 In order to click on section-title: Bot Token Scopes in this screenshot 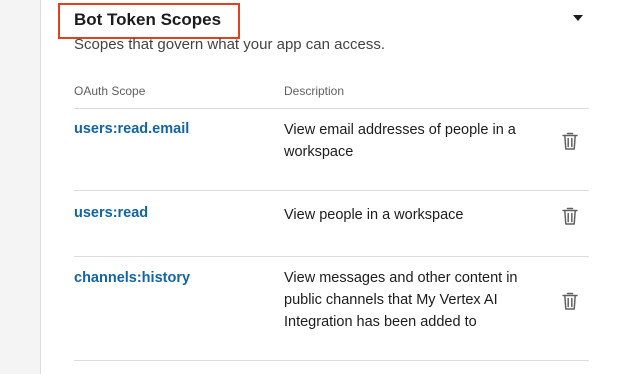, I will do `click(148, 19)`.